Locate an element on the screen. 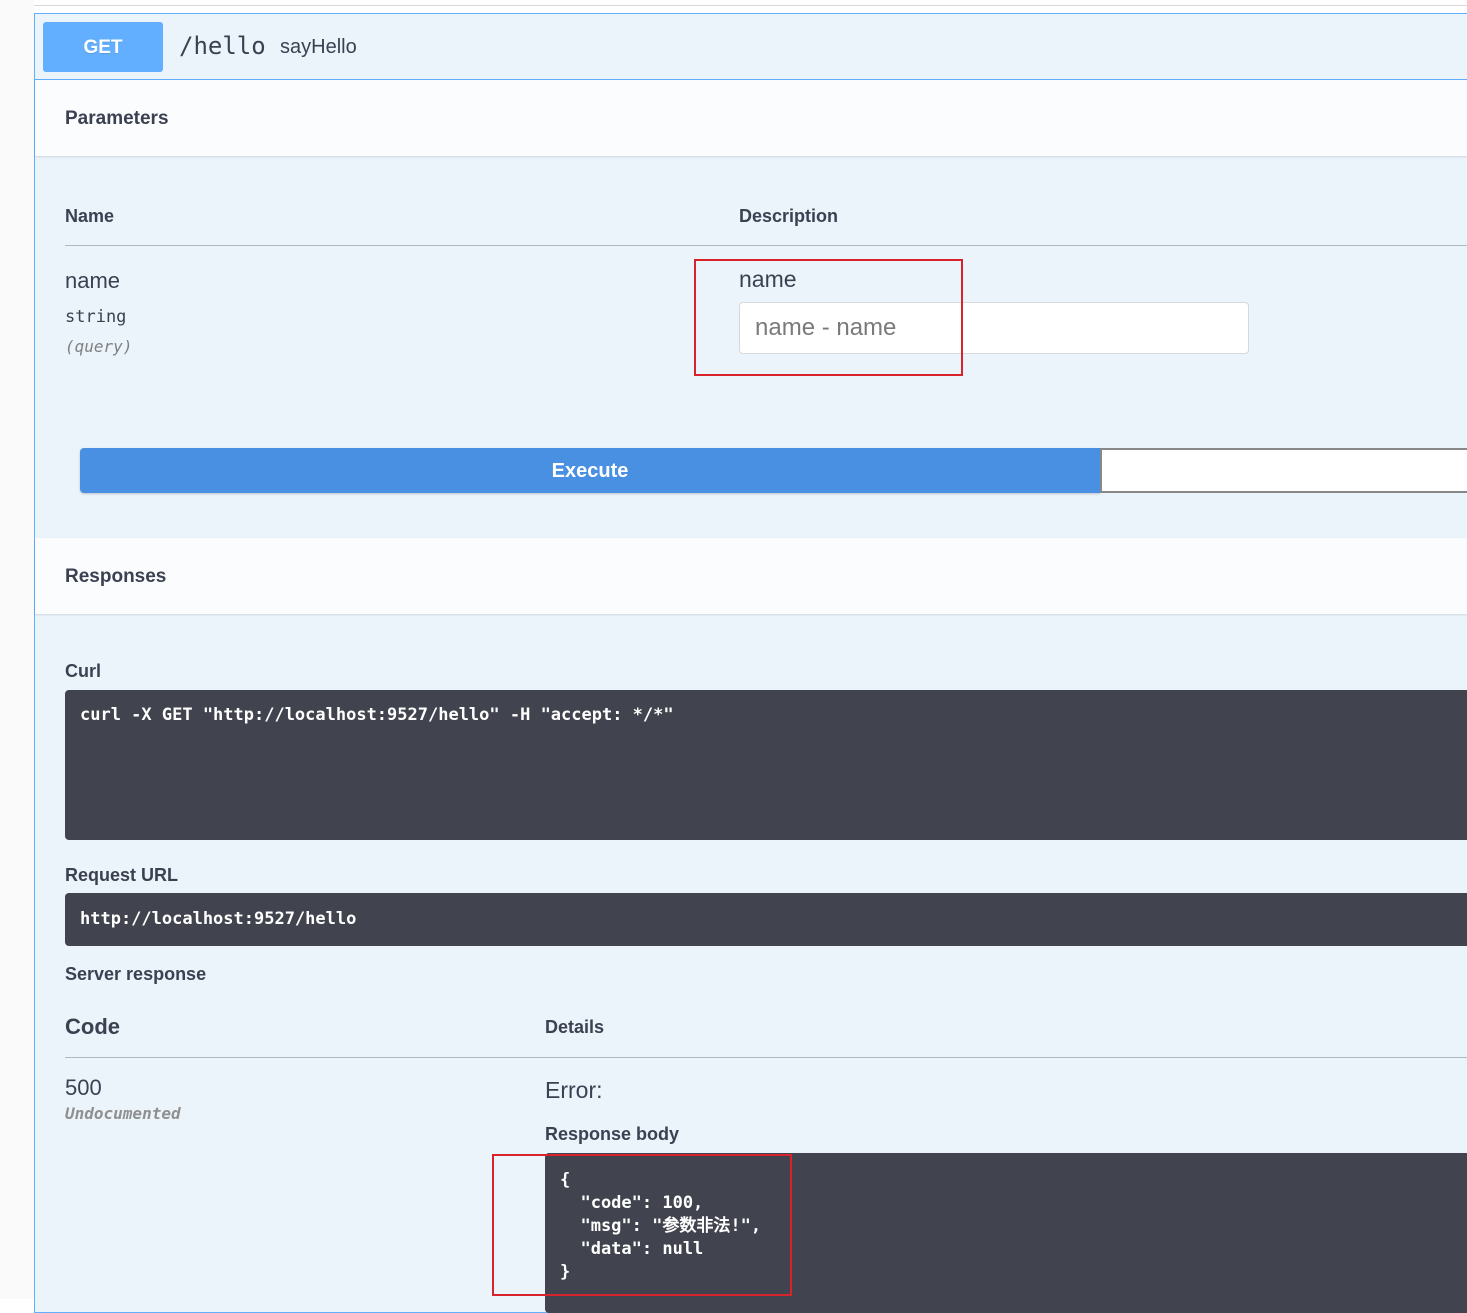 This screenshot has width=1467, height=1313. param-column-description: Description is located at coordinates (789, 216).